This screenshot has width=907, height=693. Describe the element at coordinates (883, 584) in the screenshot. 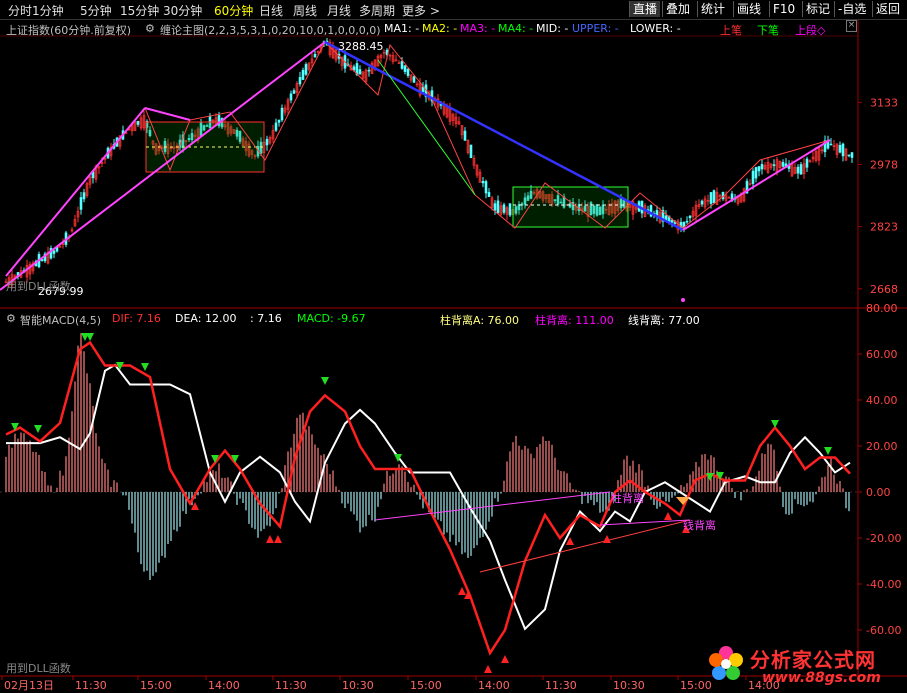

I see `macd-tick-label-6: -40.00` at that location.